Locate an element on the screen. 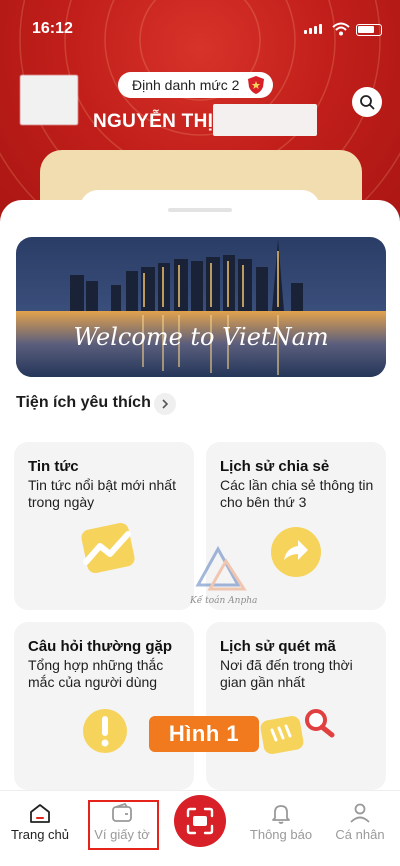 This screenshot has width=400, height=866. scan-icon is located at coordinates (200, 821).